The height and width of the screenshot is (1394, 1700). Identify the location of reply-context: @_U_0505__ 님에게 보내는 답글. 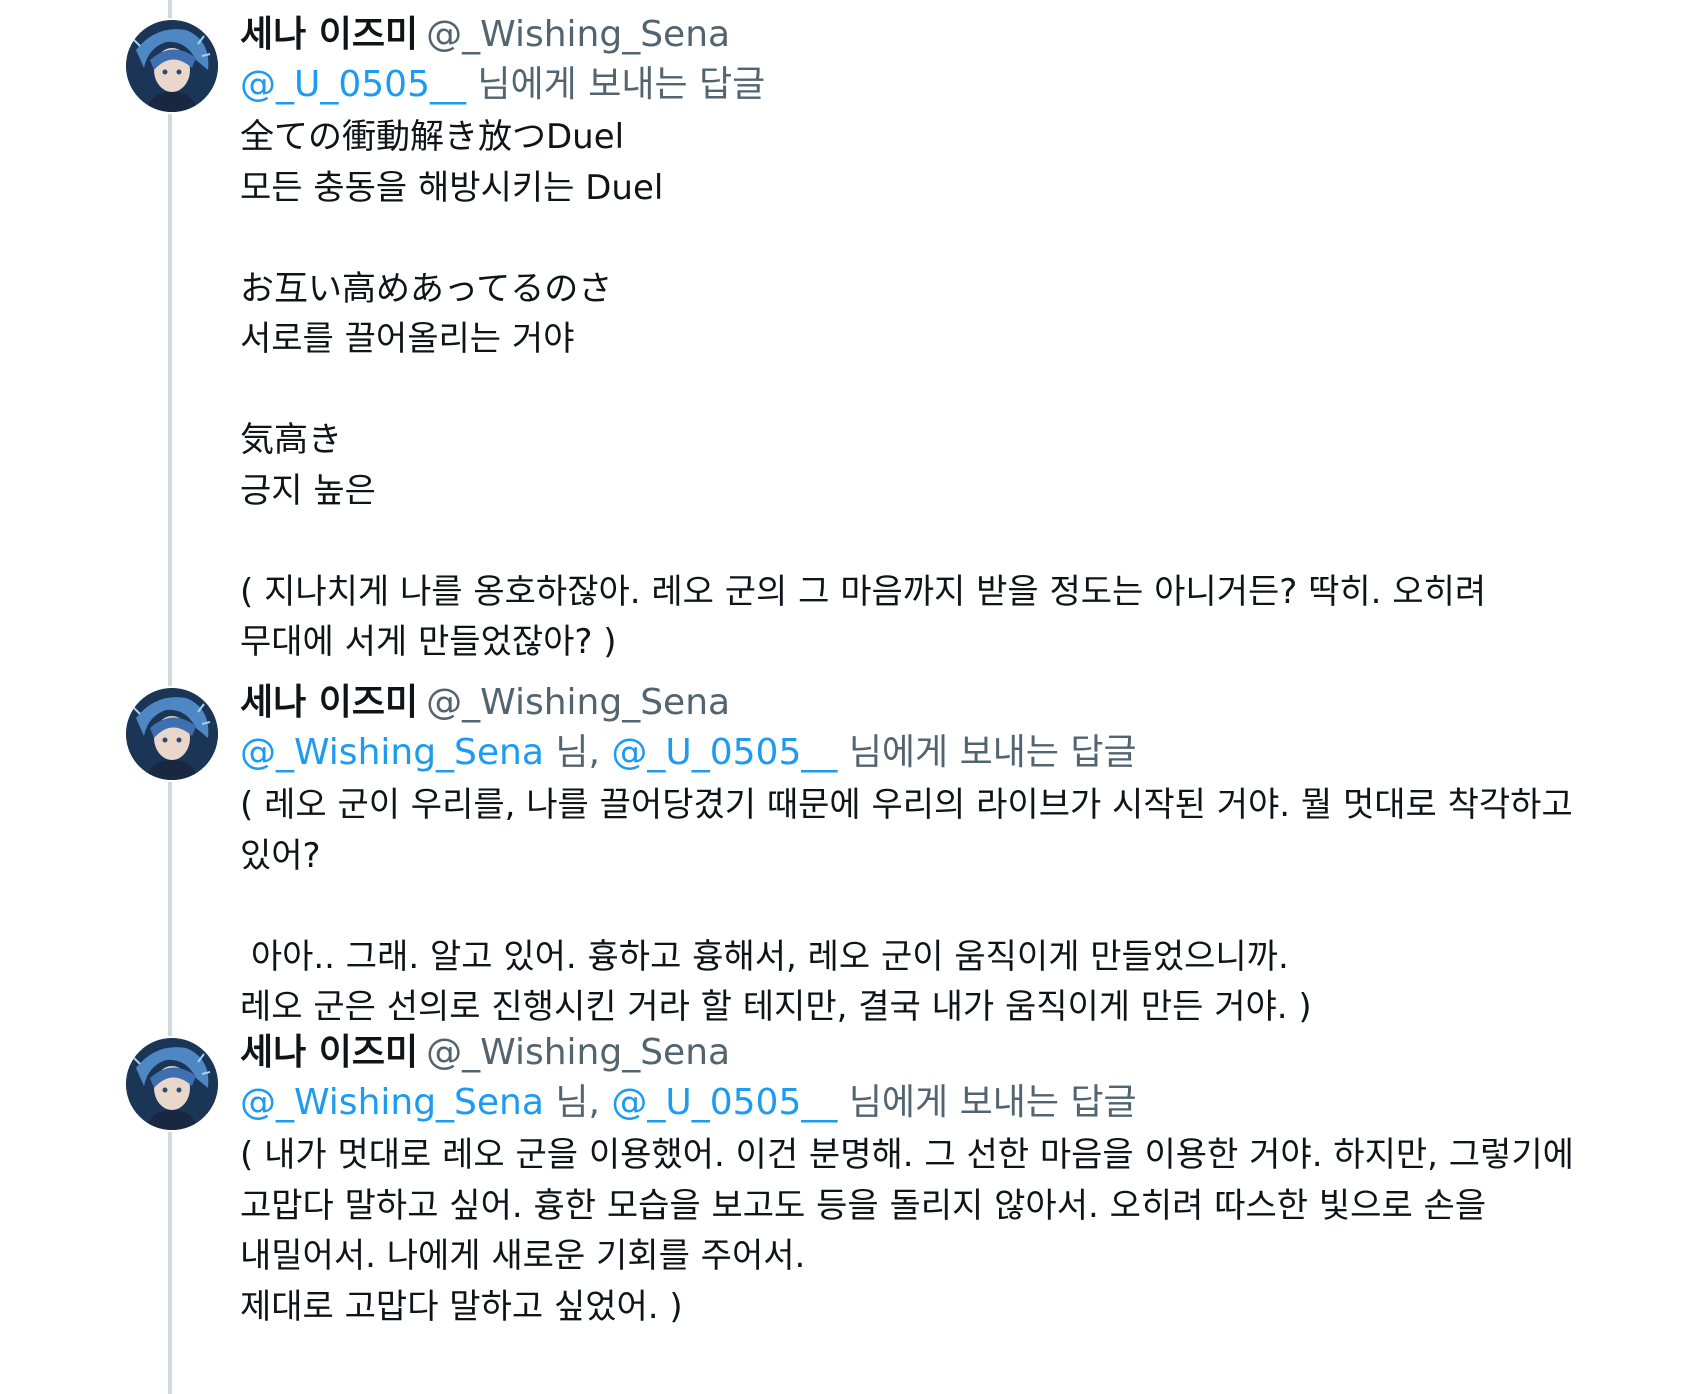
(907, 85).